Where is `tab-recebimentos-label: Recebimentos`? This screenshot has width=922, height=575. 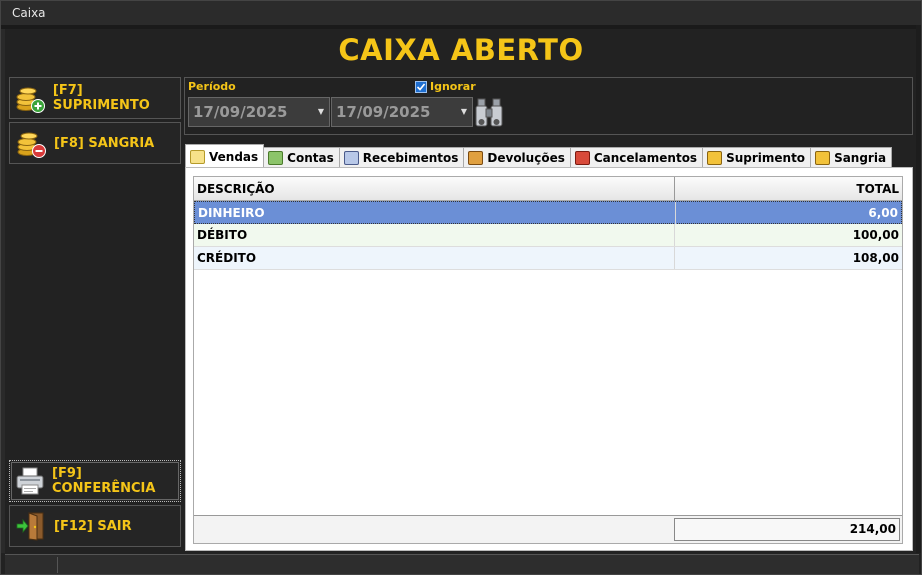 tab-recebimentos-label: Recebimentos is located at coordinates (410, 158).